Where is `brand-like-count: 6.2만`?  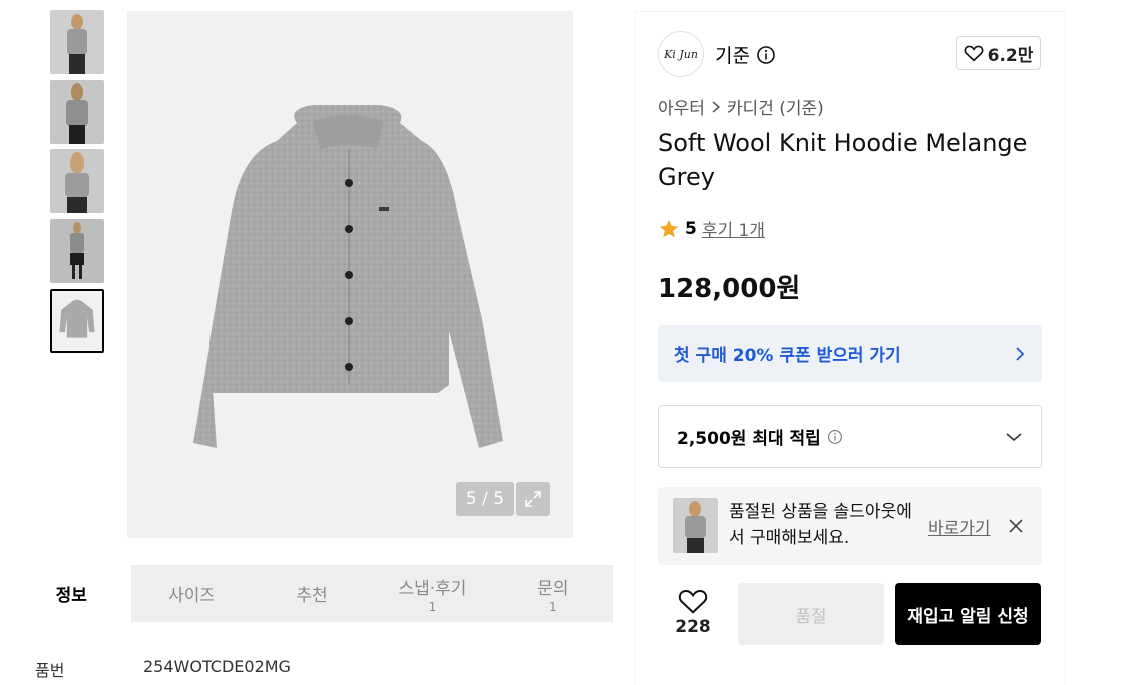
brand-like-count: 6.2만 is located at coordinates (1010, 55).